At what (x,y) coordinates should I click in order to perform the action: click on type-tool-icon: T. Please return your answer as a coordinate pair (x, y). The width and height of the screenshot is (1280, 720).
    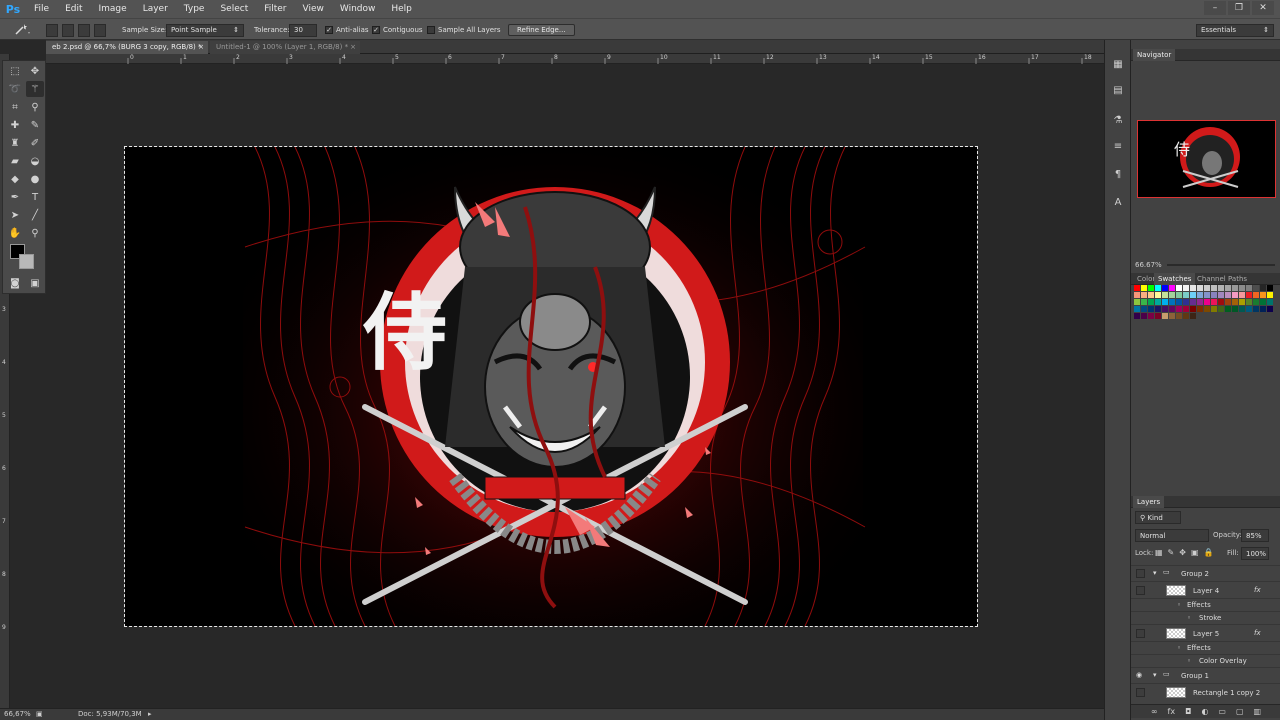
    Looking at the image, I should click on (35, 197).